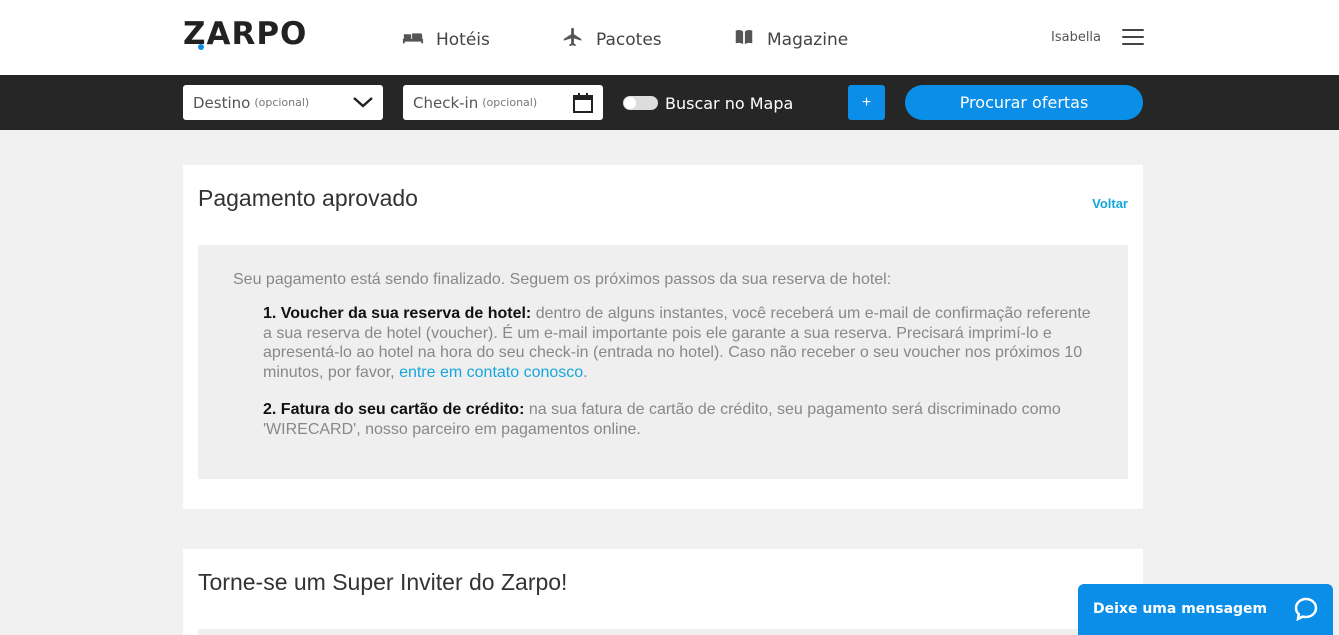  I want to click on nav-magazine-label: Magazine, so click(808, 39).